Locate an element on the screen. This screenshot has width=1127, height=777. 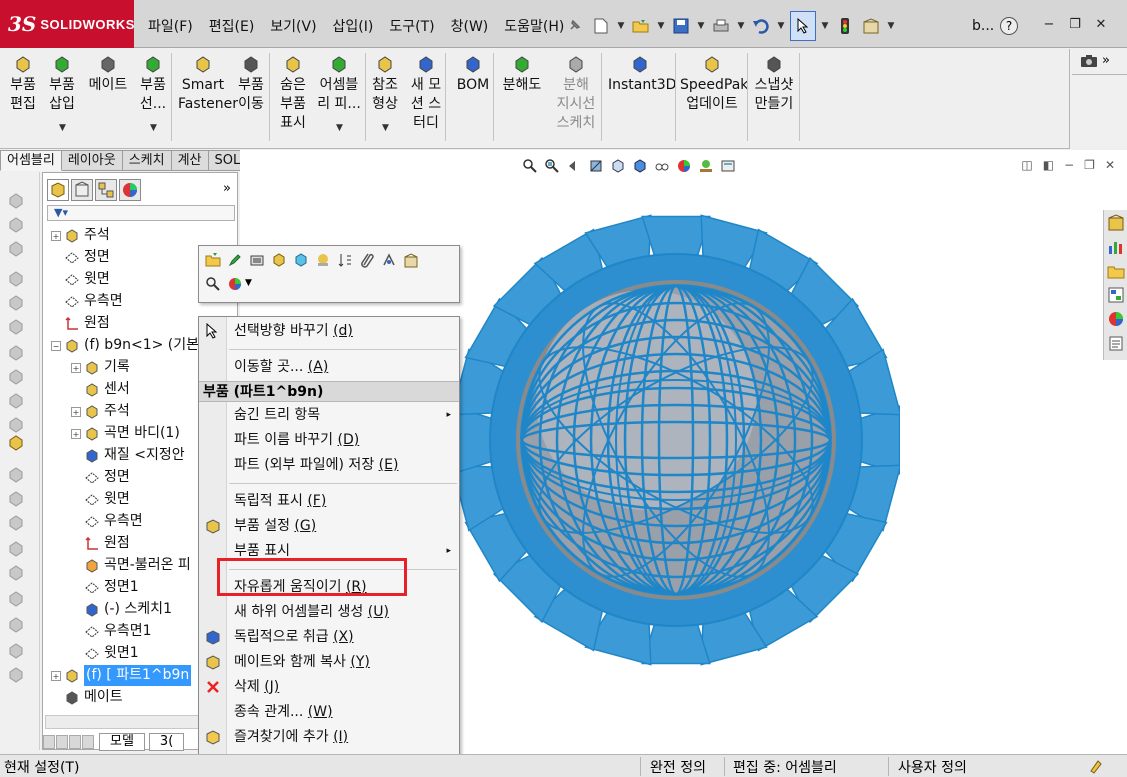
camera-more: » is located at coordinates (1106, 60).